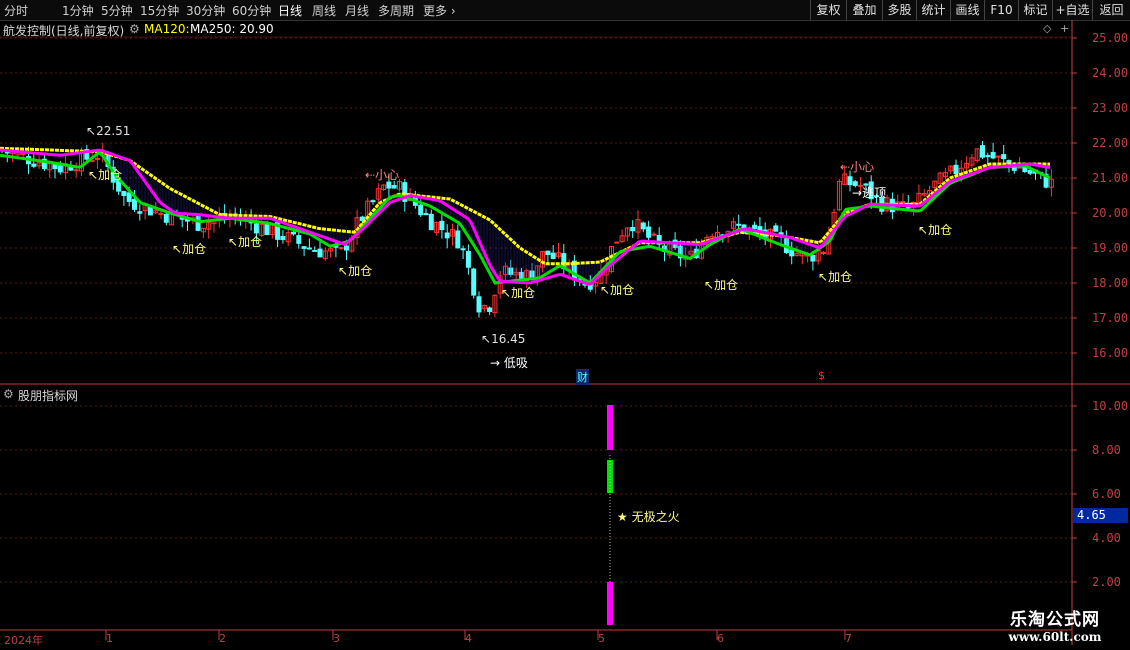 This screenshot has width=1130, height=650. Describe the element at coordinates (105, 175) in the screenshot. I see `add-position-signal-1: ↖加仓` at that location.